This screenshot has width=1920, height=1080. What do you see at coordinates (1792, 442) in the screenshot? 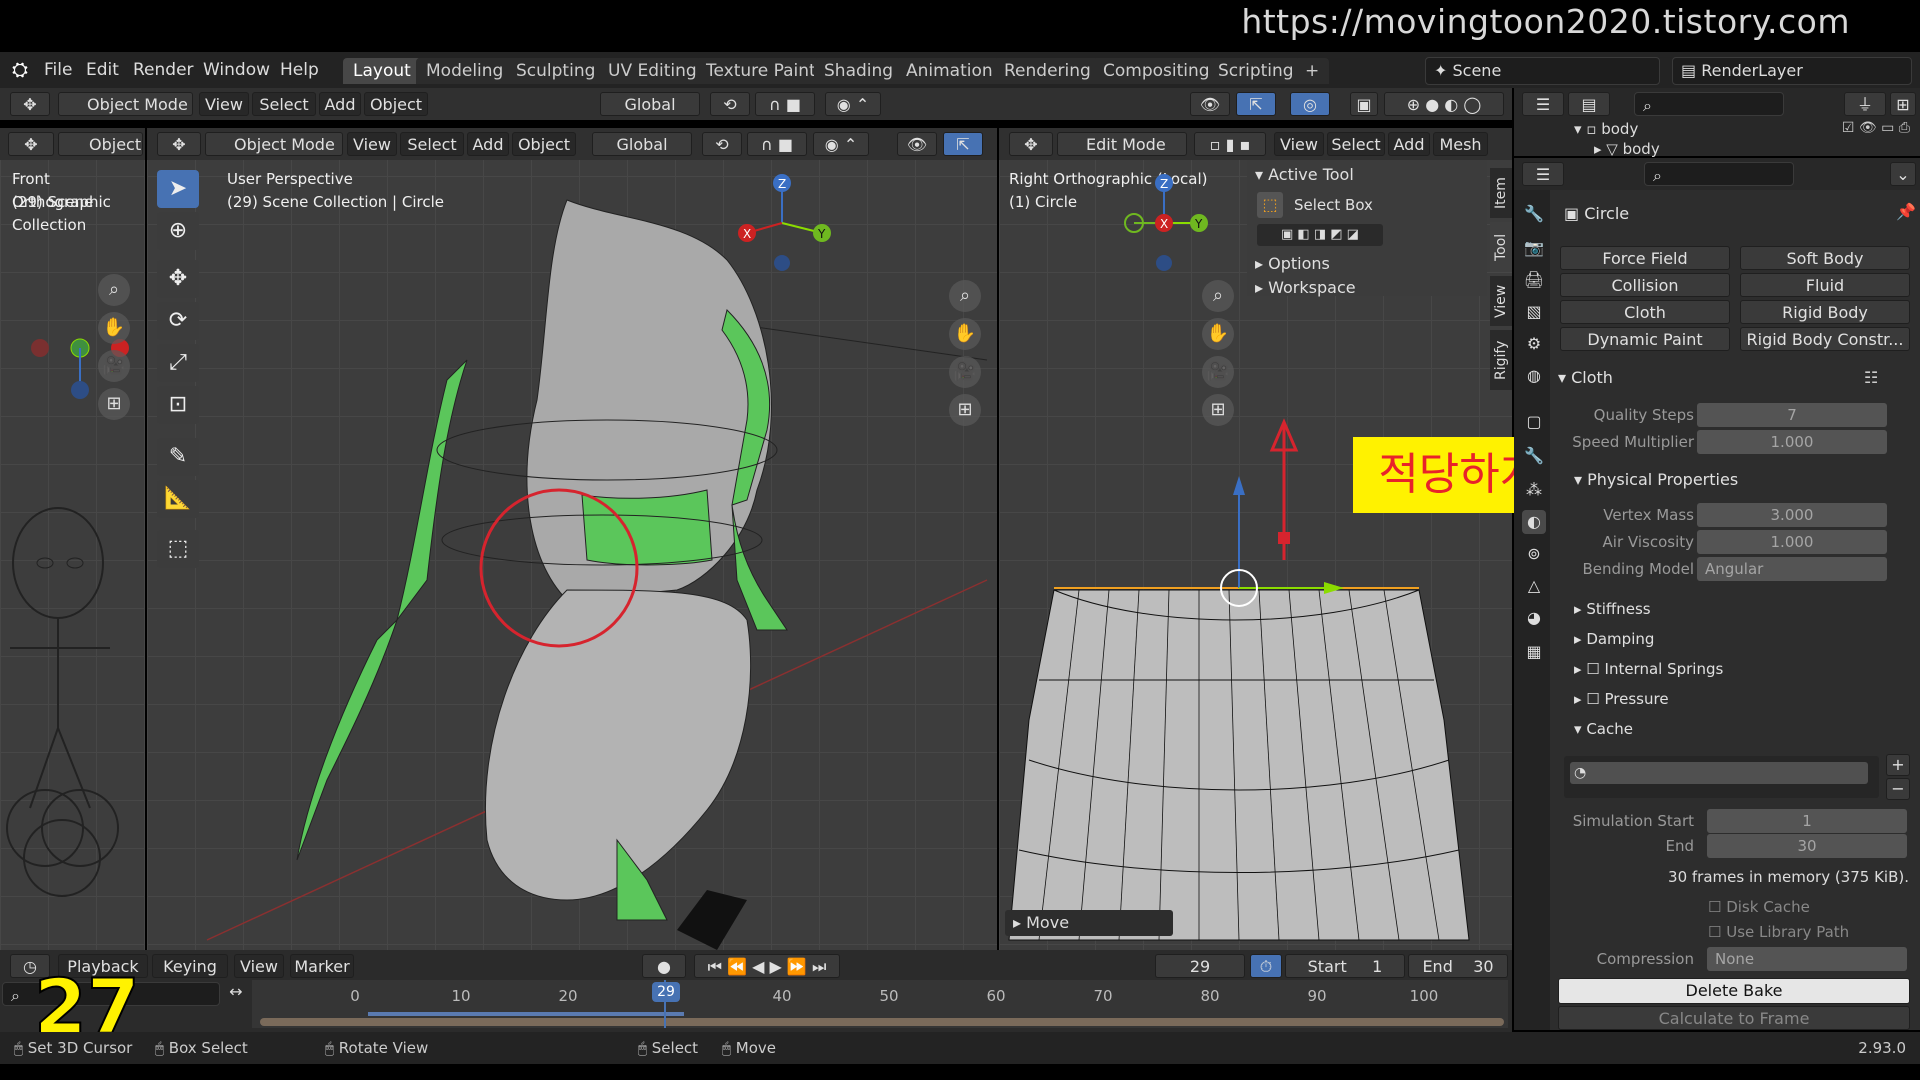
I see `speed-multiplier-field: 1.000` at bounding box center [1792, 442].